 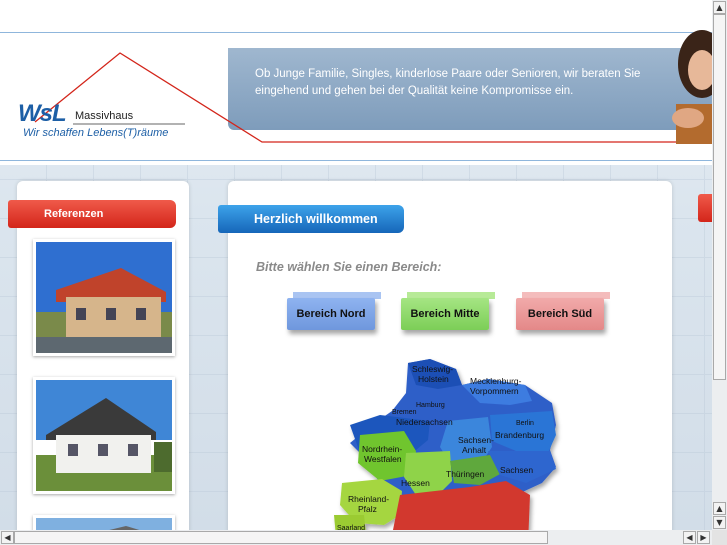 I want to click on map-label-brandenburg: Brandenburg, so click(x=519, y=435).